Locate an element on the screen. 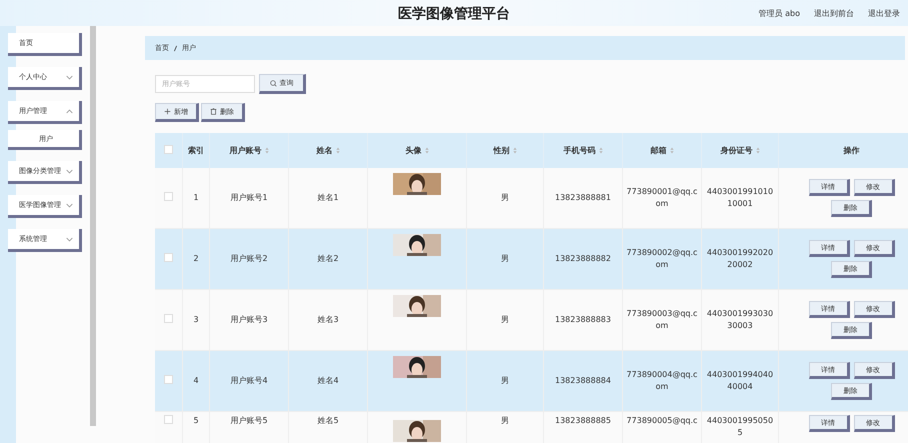  table-cell: 773890001@qq.com is located at coordinates (662, 198).